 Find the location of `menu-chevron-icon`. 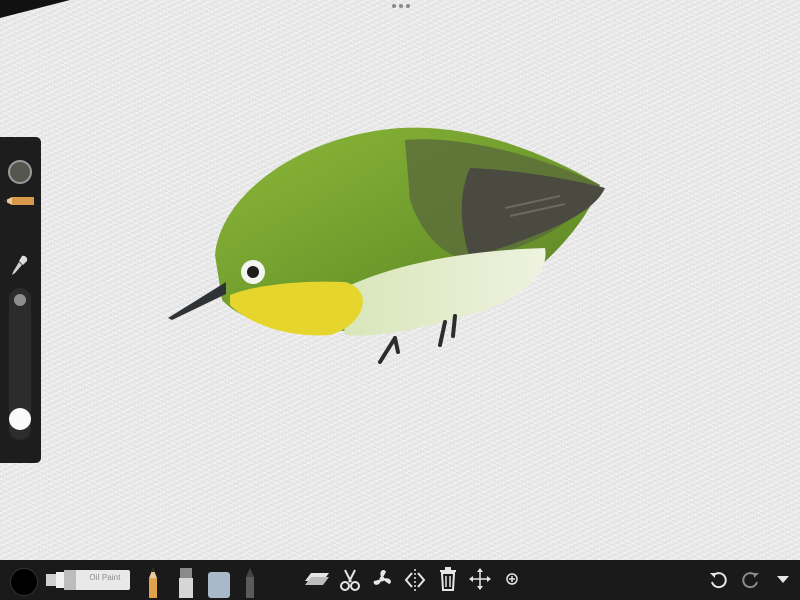

menu-chevron-icon is located at coordinates (783, 580).